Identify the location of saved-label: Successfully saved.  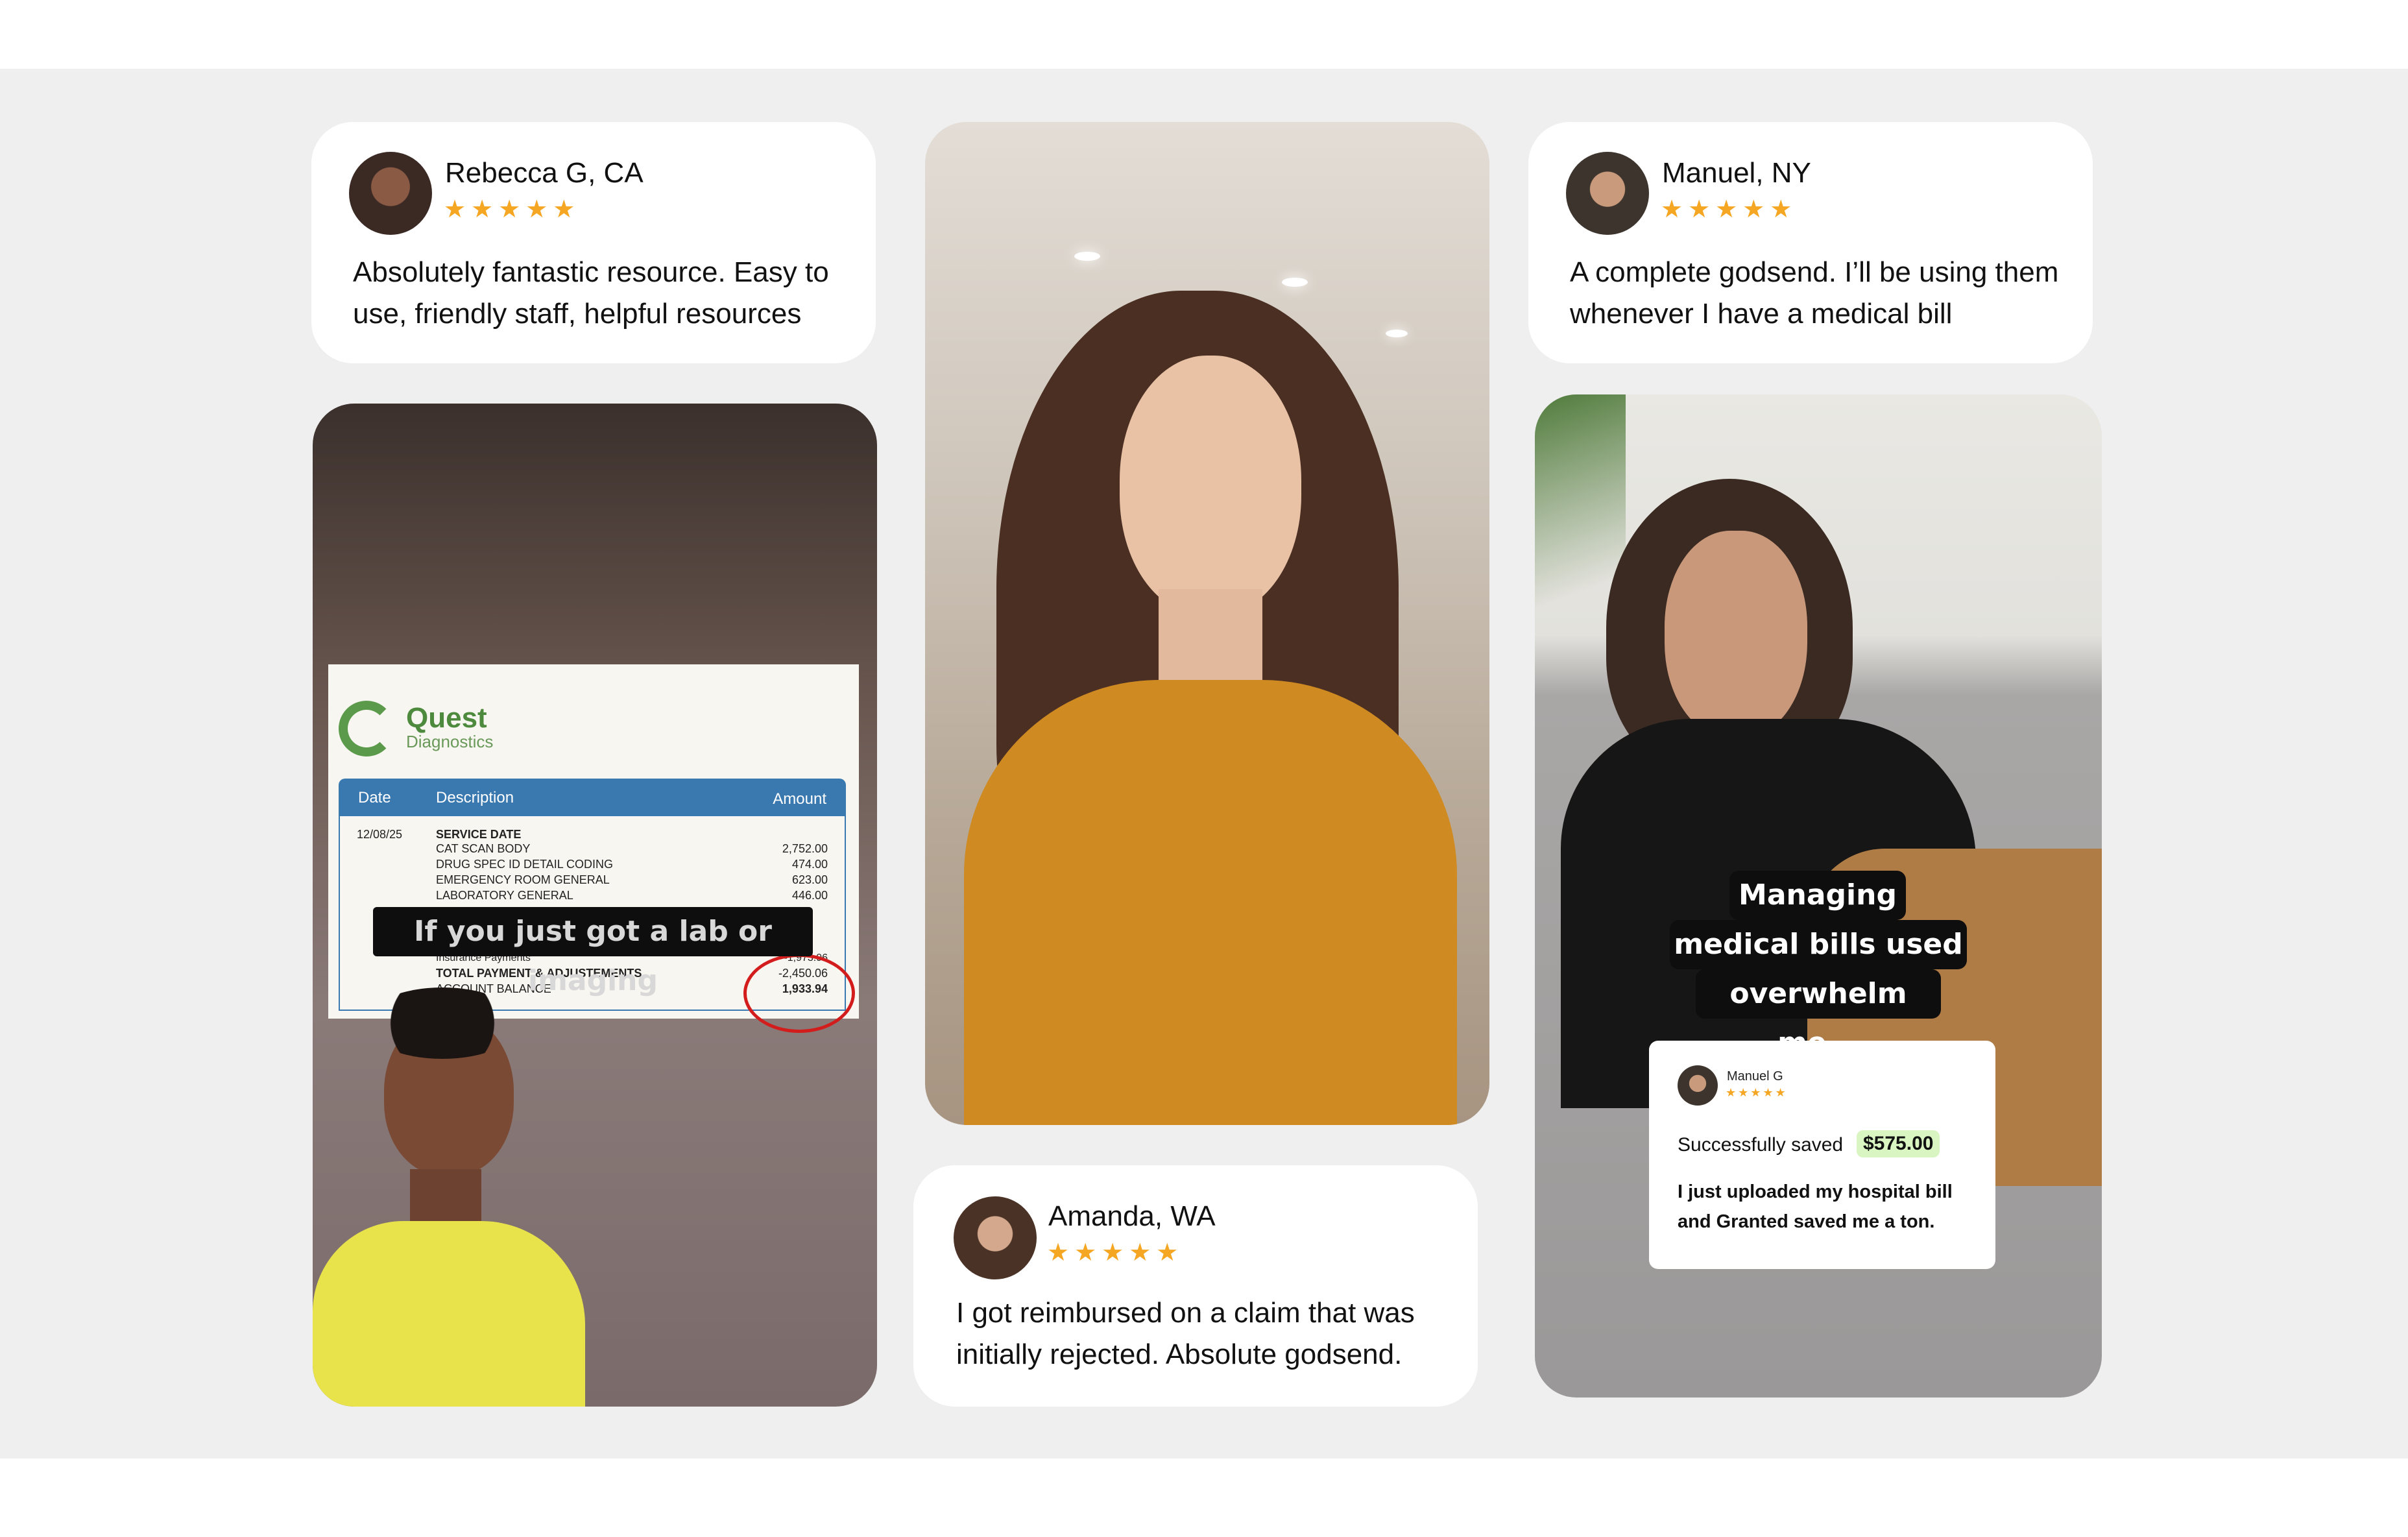
(1761, 1145).